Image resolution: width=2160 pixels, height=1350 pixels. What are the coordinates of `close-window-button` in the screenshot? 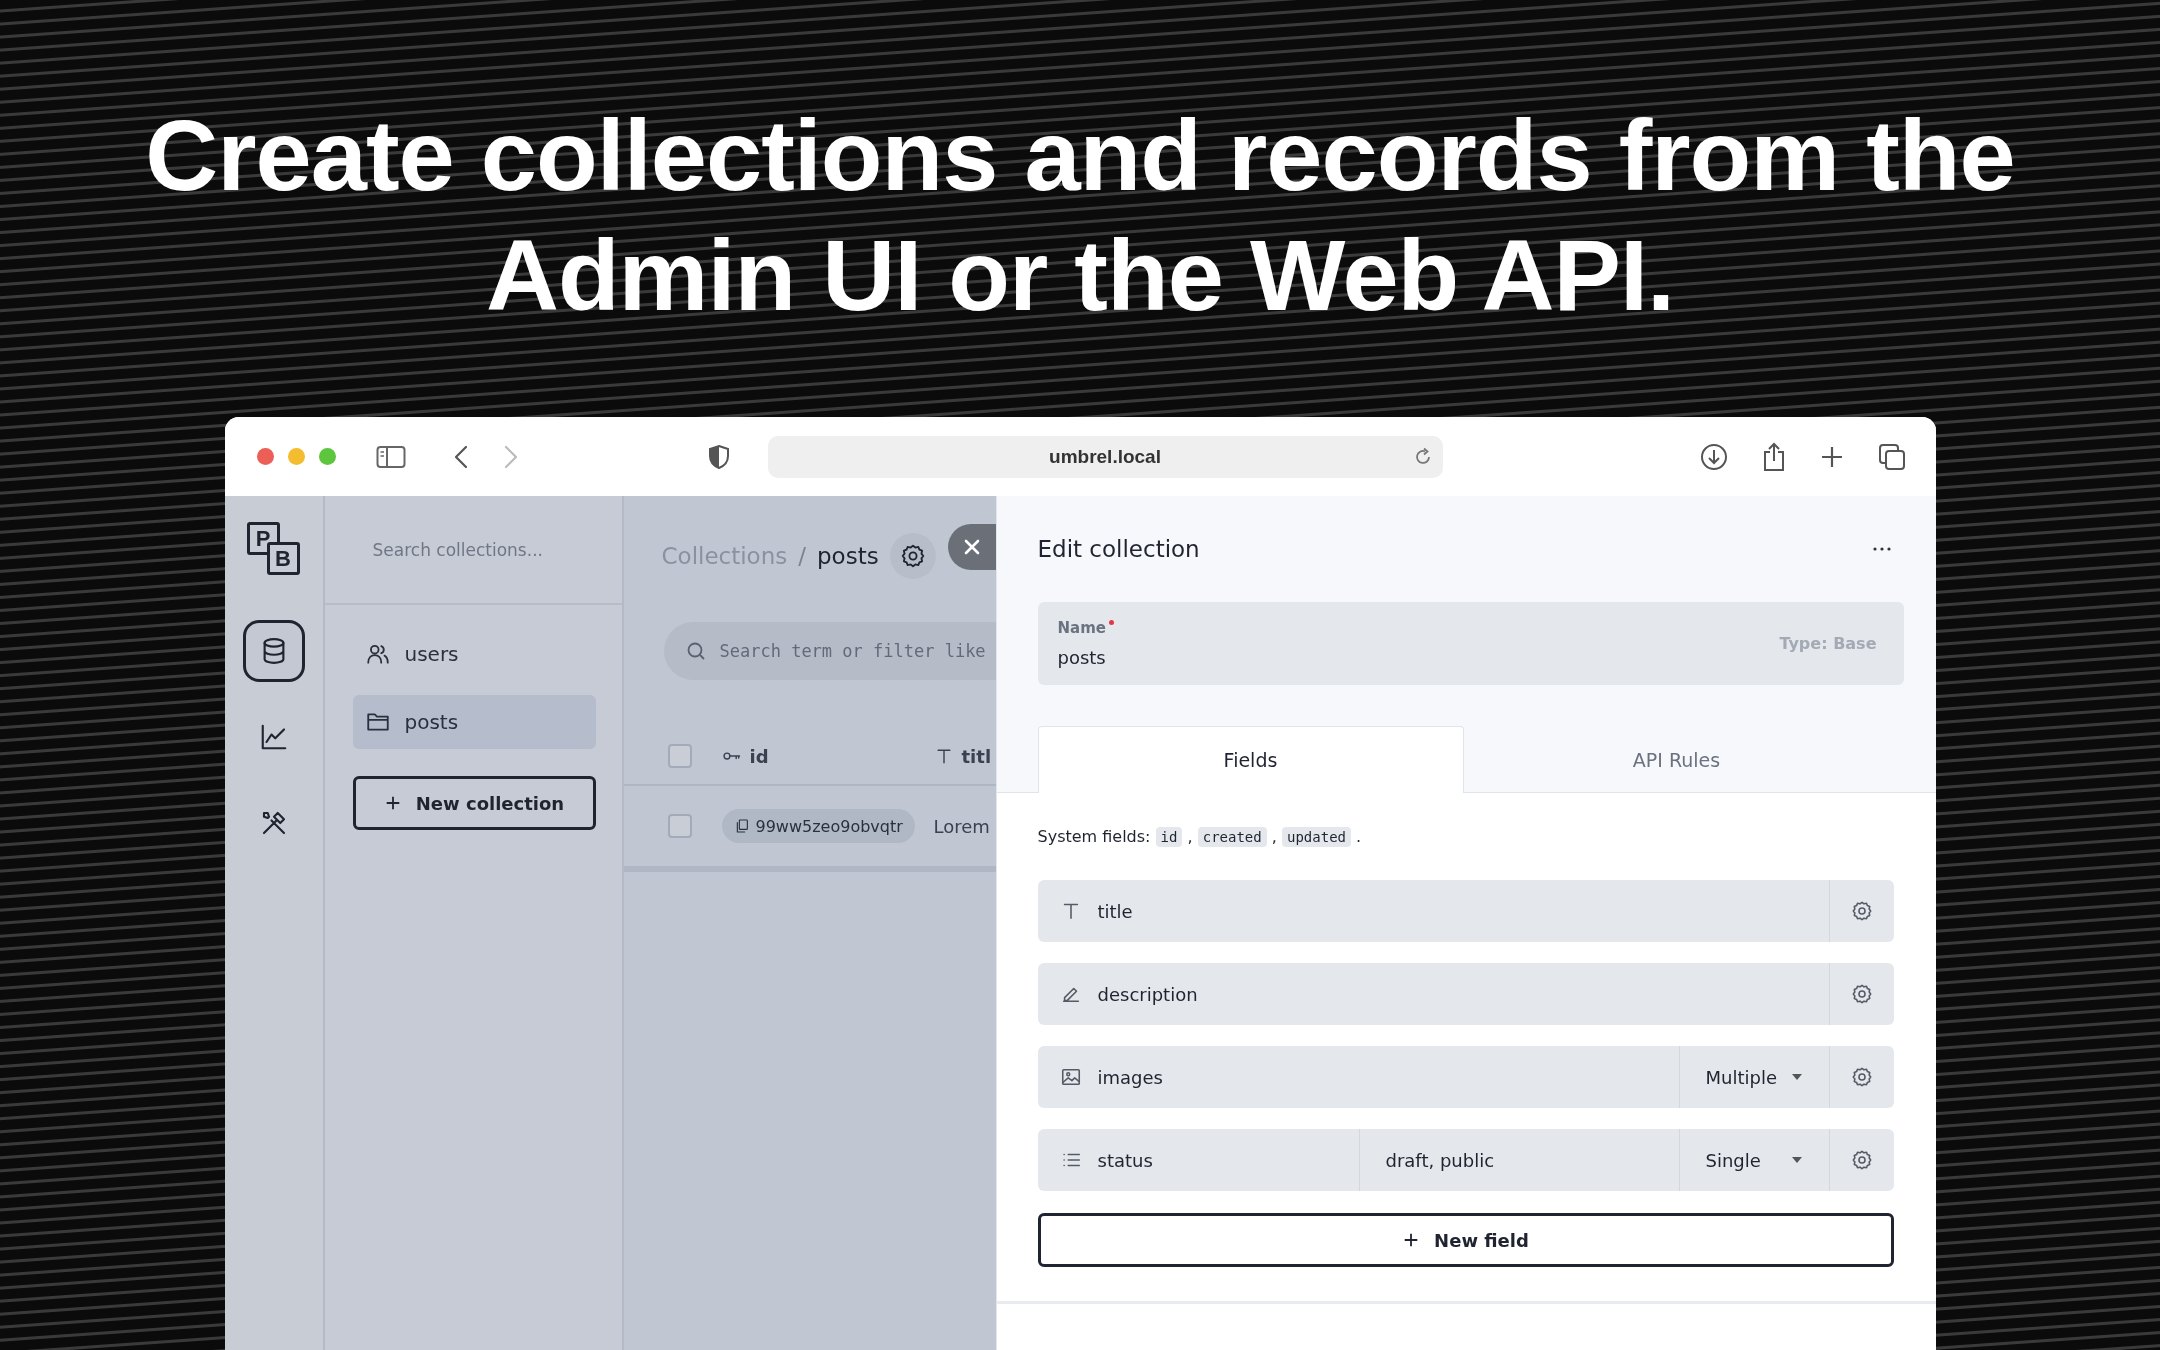 It's located at (265, 456).